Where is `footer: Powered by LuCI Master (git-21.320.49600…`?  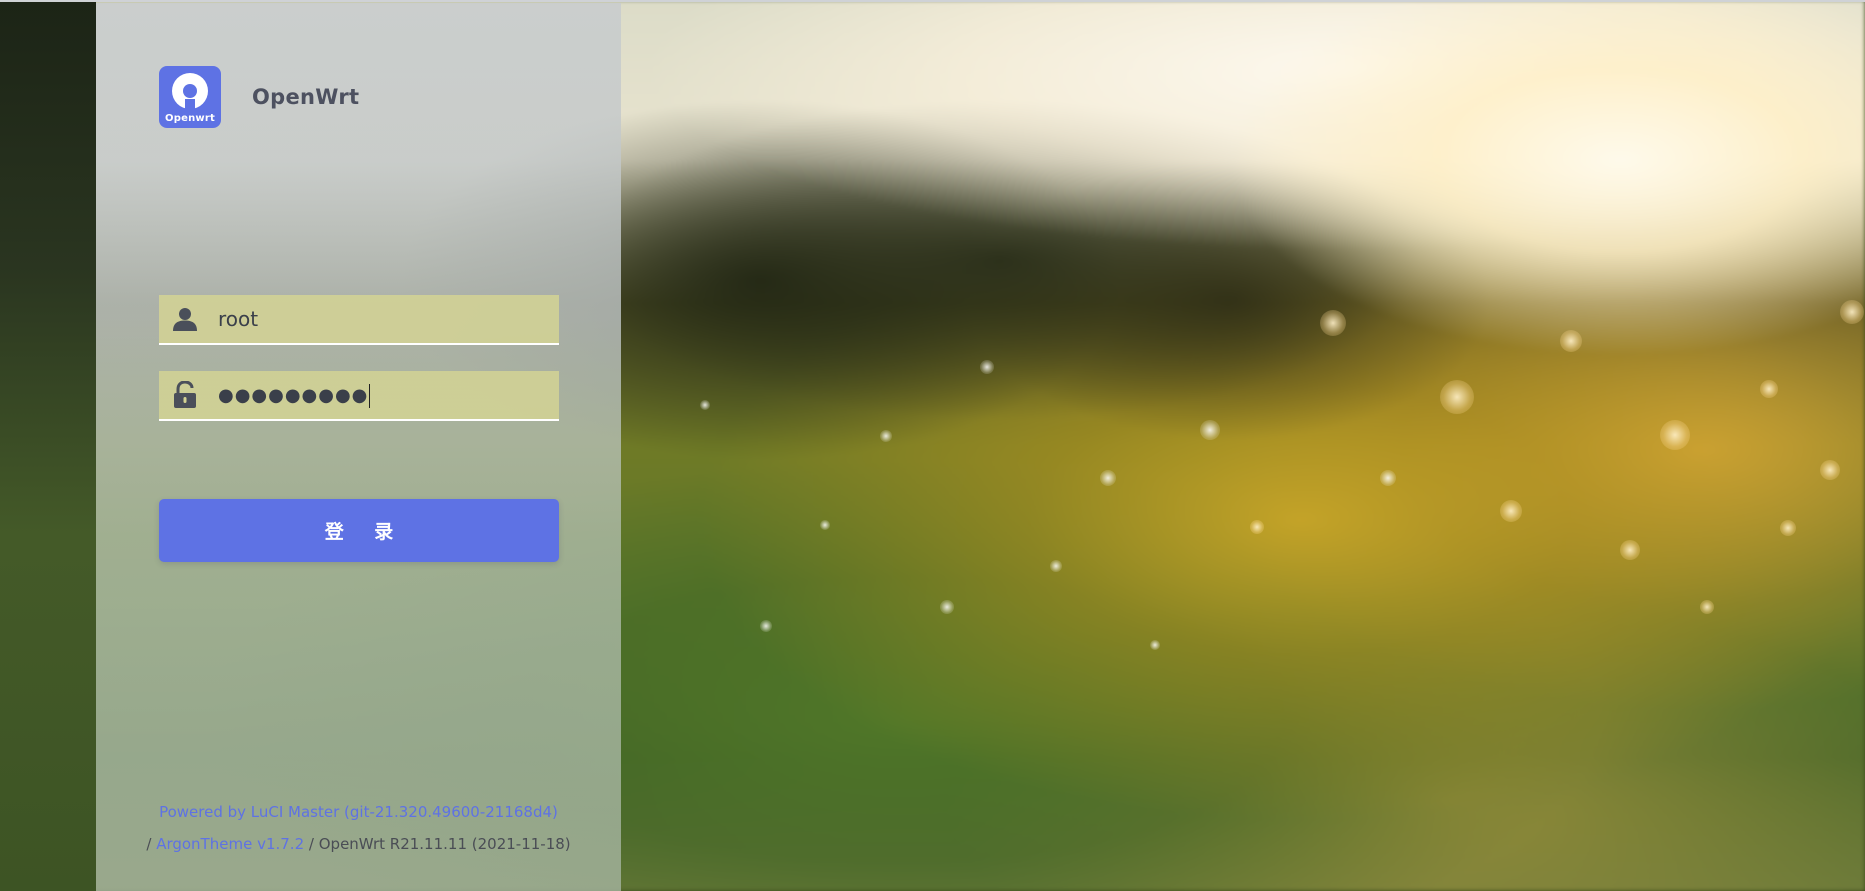 footer: Powered by LuCI Master (git-21.320.49600… is located at coordinates (358, 828).